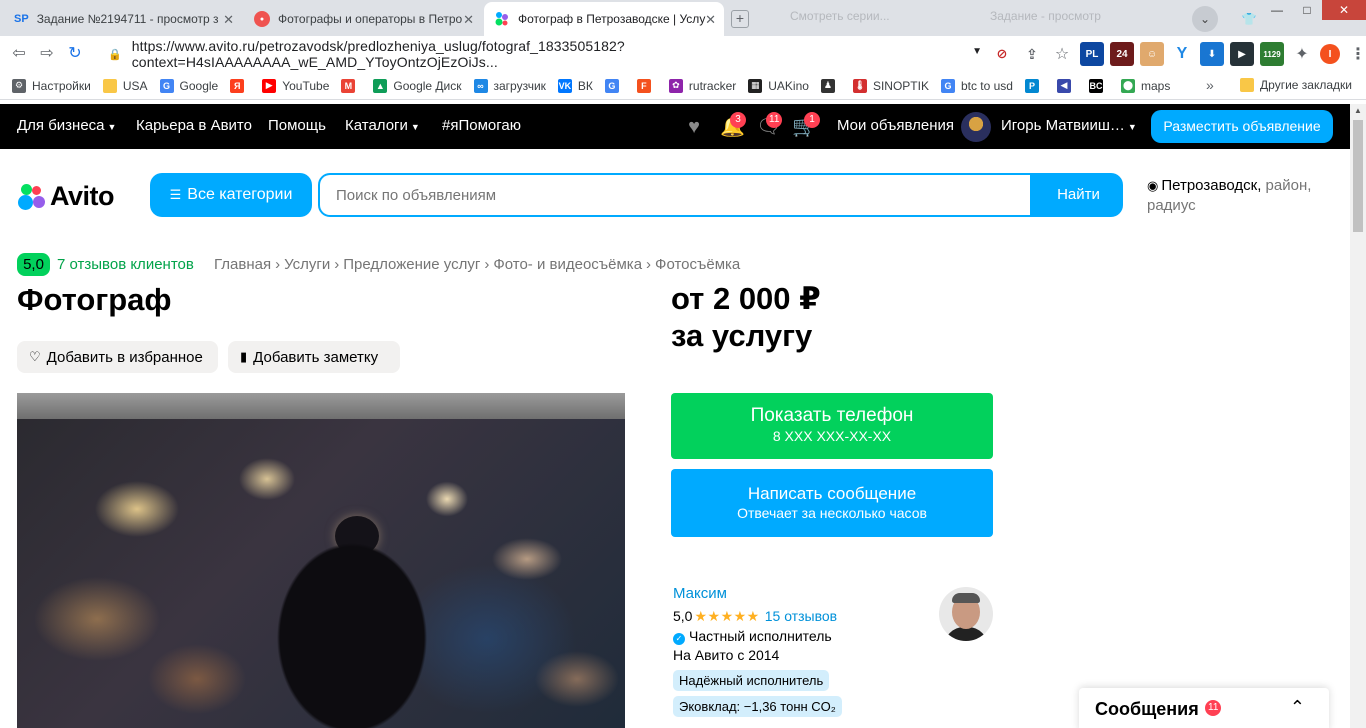 The height and width of the screenshot is (728, 1366). Describe the element at coordinates (746, 317) in the screenshot. I see `price: от 2 000 ₽ за услугу` at that location.